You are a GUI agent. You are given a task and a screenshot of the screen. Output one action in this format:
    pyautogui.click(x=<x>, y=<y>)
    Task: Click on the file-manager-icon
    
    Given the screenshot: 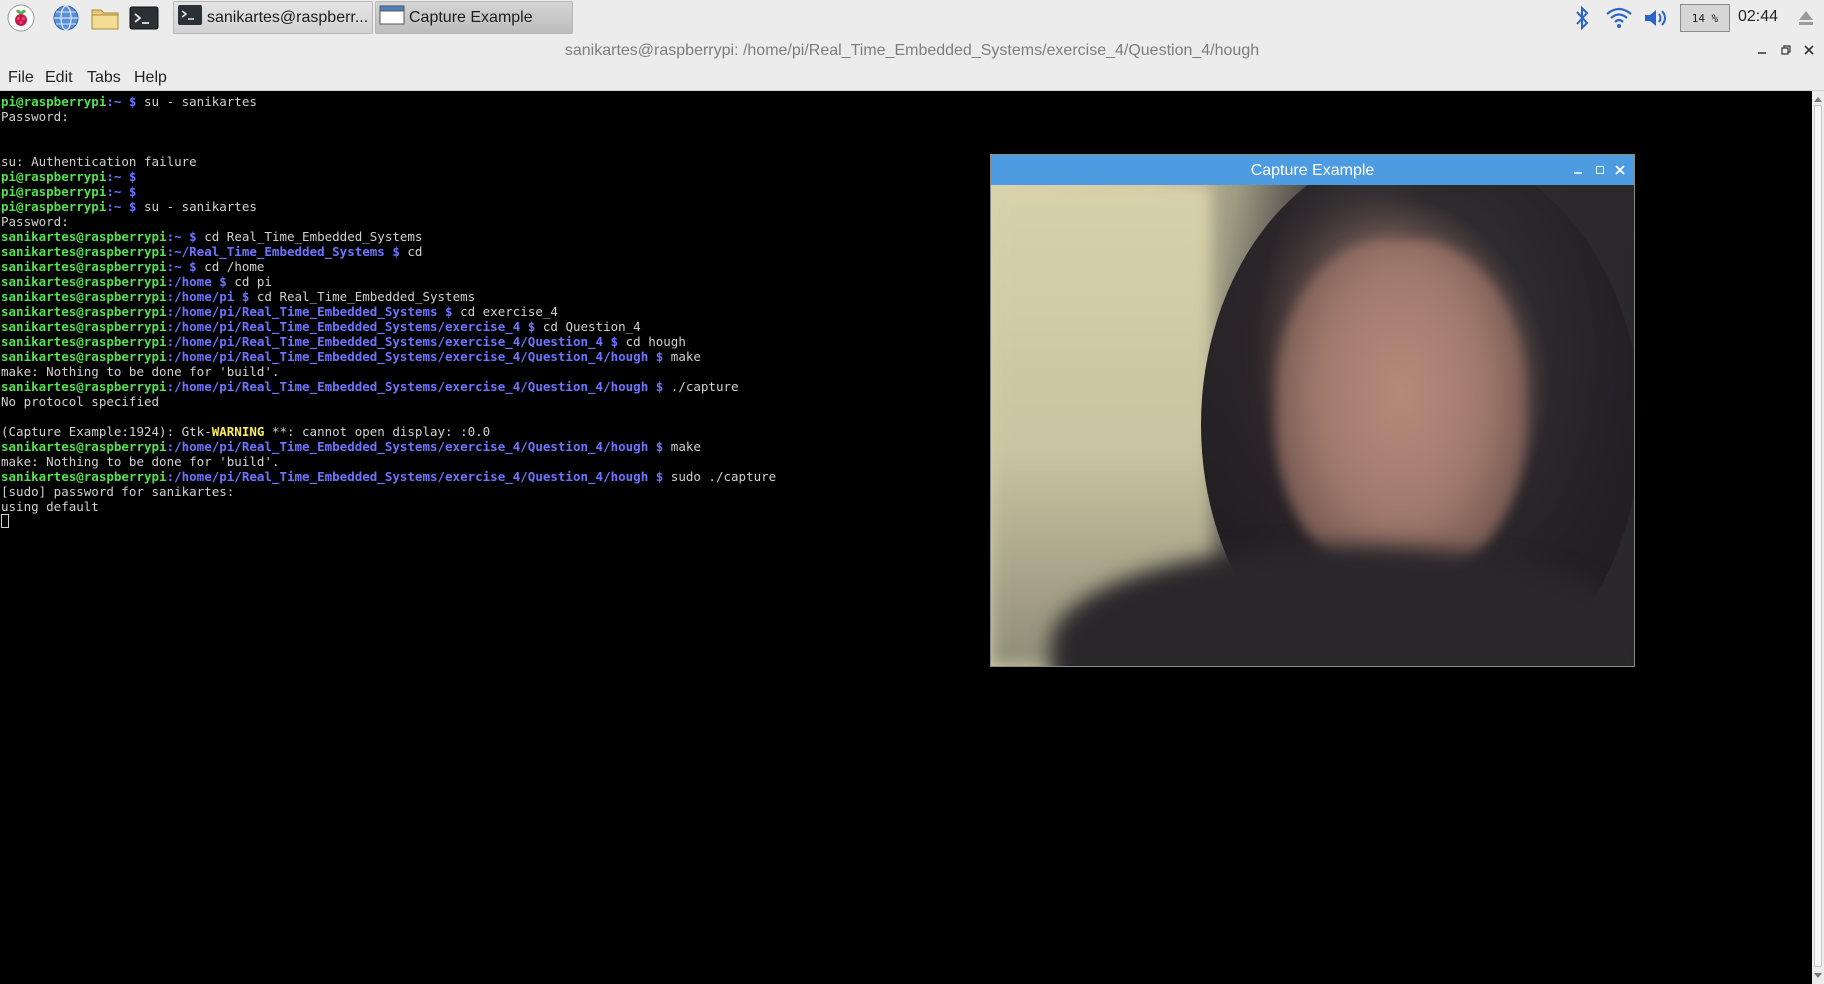 What is the action you would take?
    pyautogui.click(x=105, y=18)
    